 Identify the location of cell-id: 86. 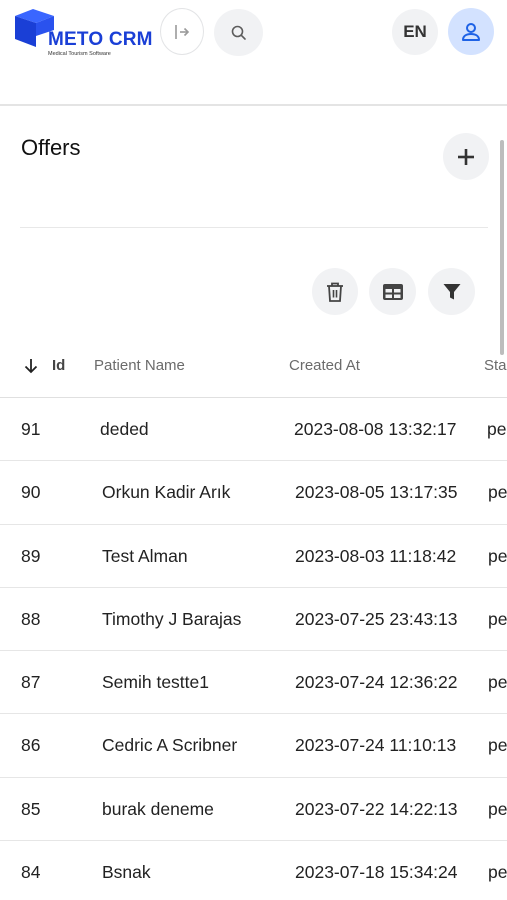
(31, 745).